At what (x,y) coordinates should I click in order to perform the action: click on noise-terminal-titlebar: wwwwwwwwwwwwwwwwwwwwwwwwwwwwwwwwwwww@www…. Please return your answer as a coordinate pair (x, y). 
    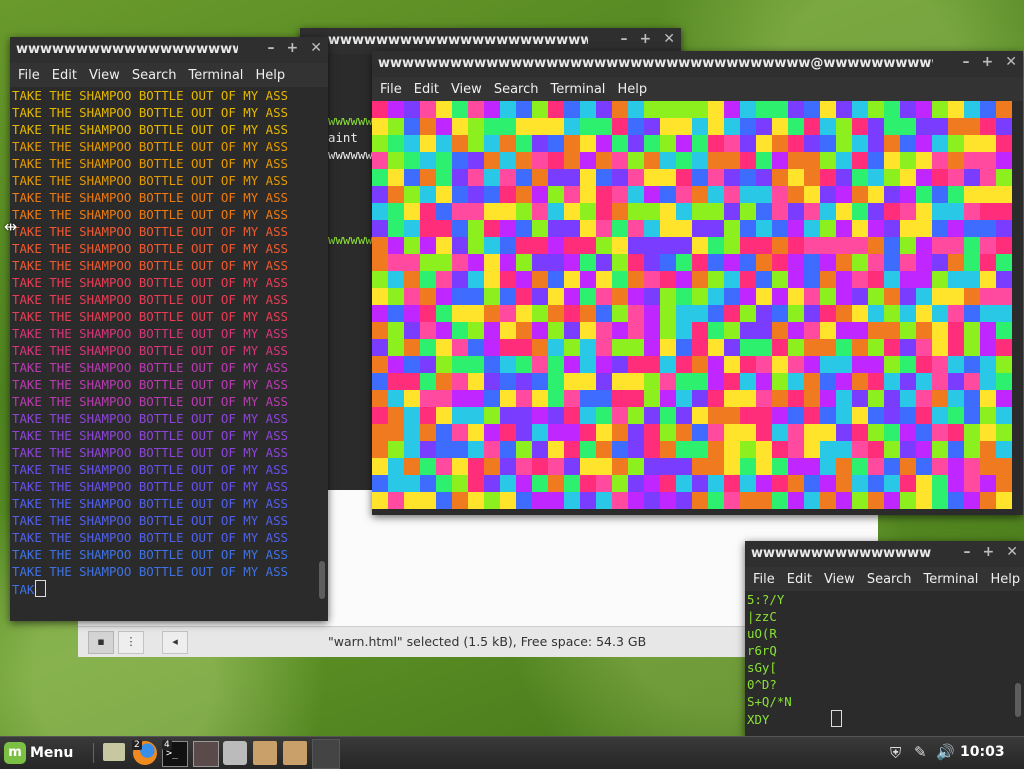
    Looking at the image, I should click on (697, 64).